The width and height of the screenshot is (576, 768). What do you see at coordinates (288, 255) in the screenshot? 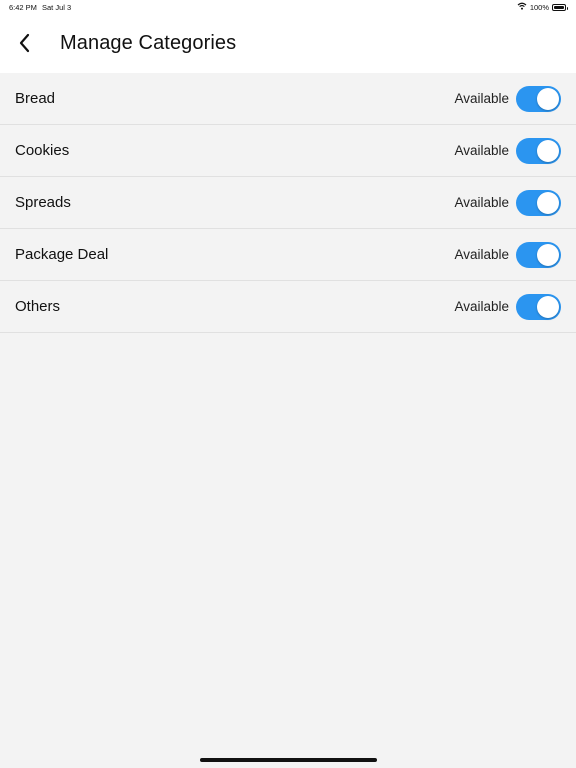
I see `list-item: Package Deal Available` at bounding box center [288, 255].